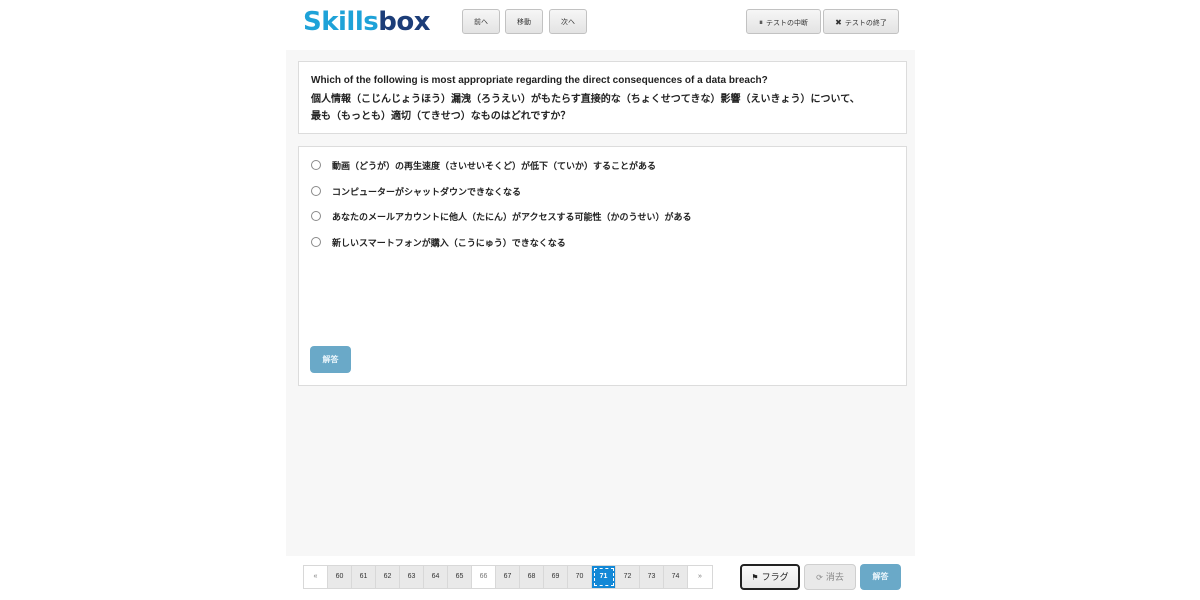 The image size is (1200, 600). I want to click on logo-box: box, so click(404, 22).